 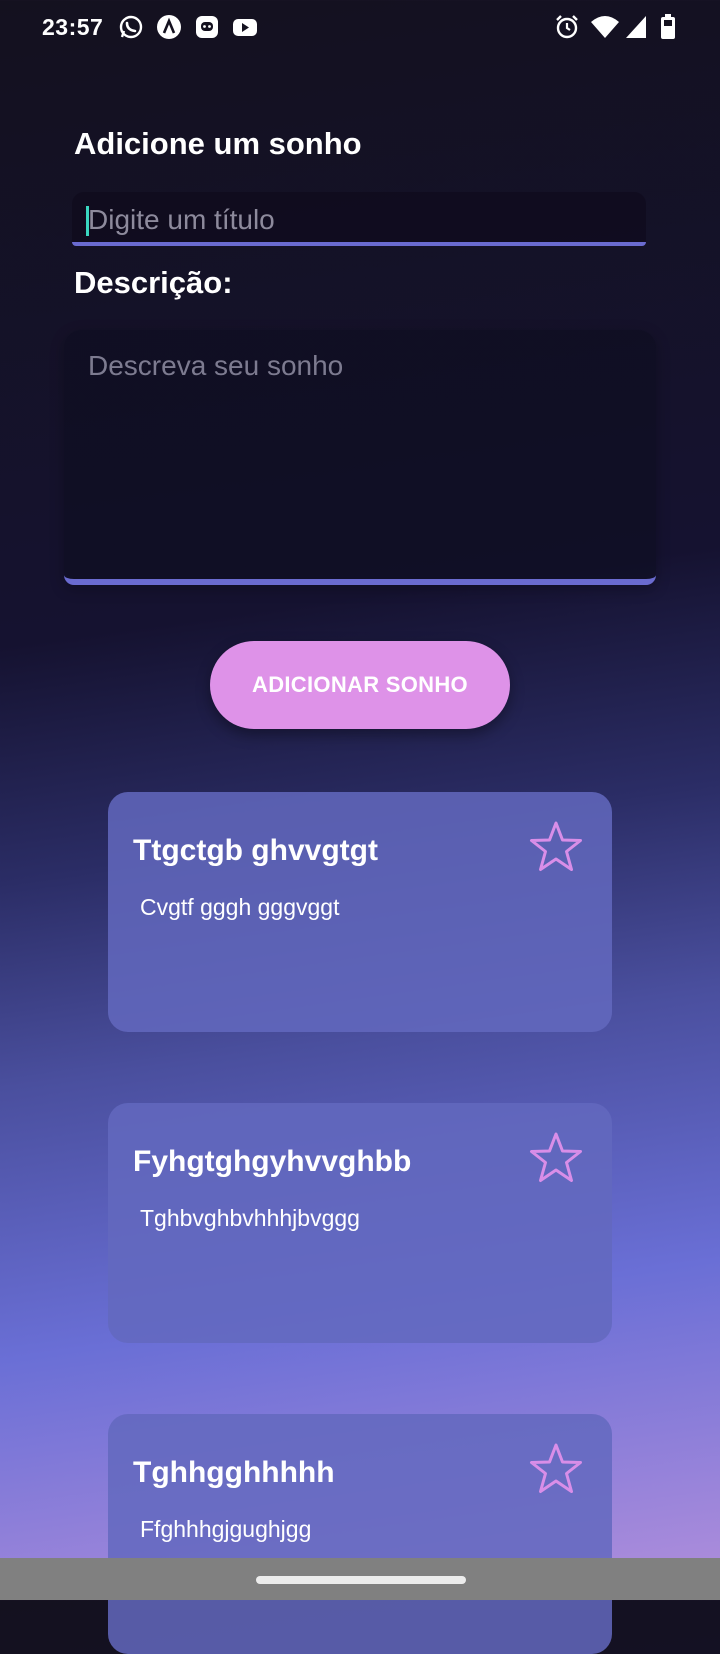 What do you see at coordinates (567, 27) in the screenshot?
I see `alarm-icon` at bounding box center [567, 27].